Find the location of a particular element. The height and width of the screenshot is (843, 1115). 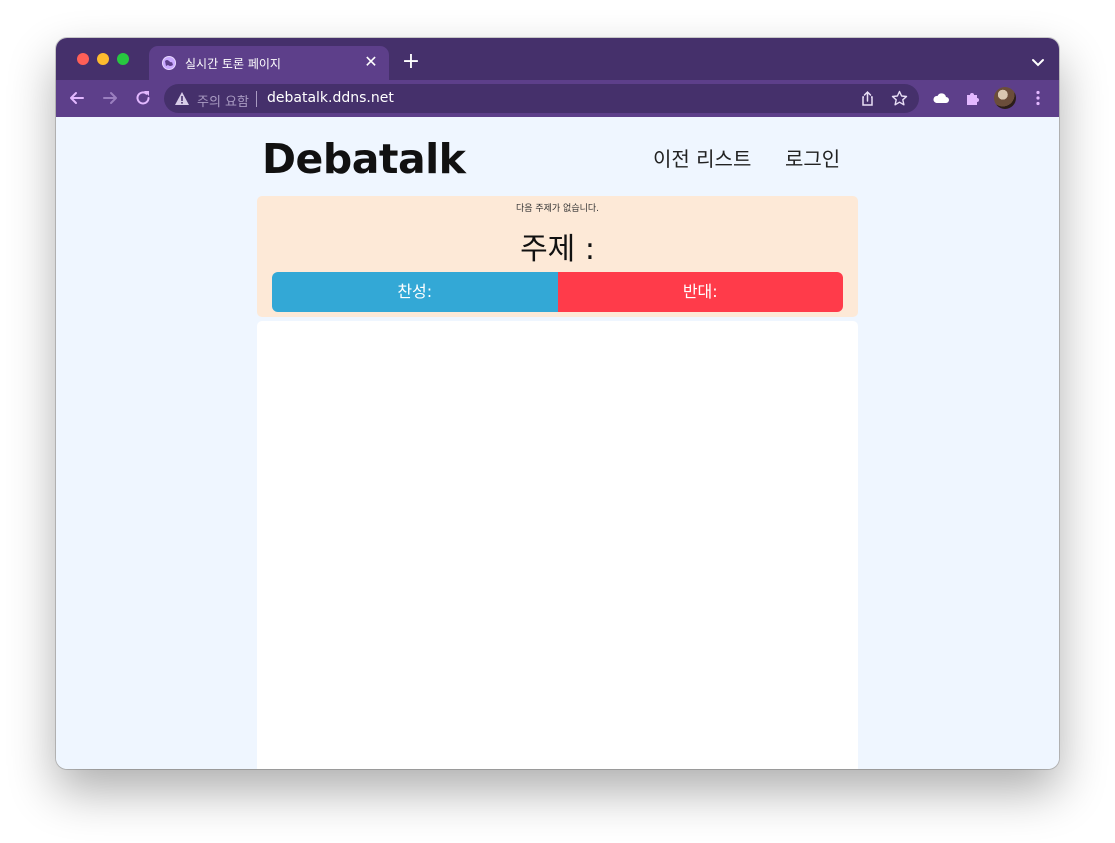

arrow-left-icon is located at coordinates (77, 98).